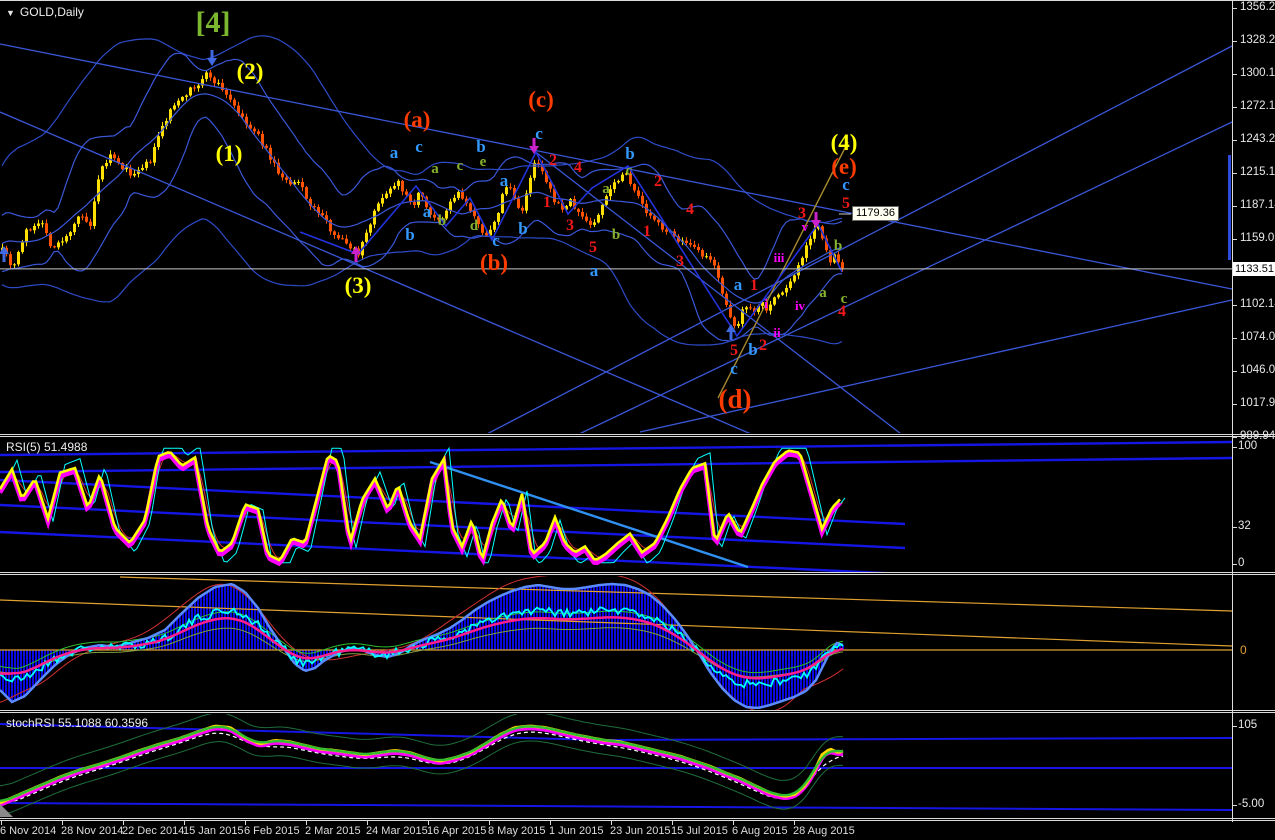 The width and height of the screenshot is (1275, 840). What do you see at coordinates (1257, 139) in the screenshot?
I see `price-tick-label: 1243.24` at bounding box center [1257, 139].